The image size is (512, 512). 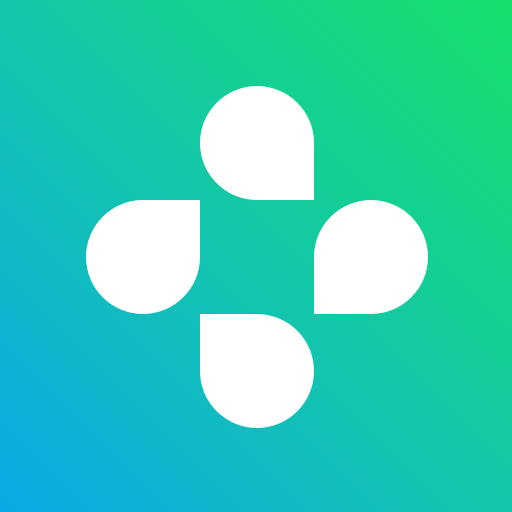 What do you see at coordinates (257, 143) in the screenshot?
I see `petal-top` at bounding box center [257, 143].